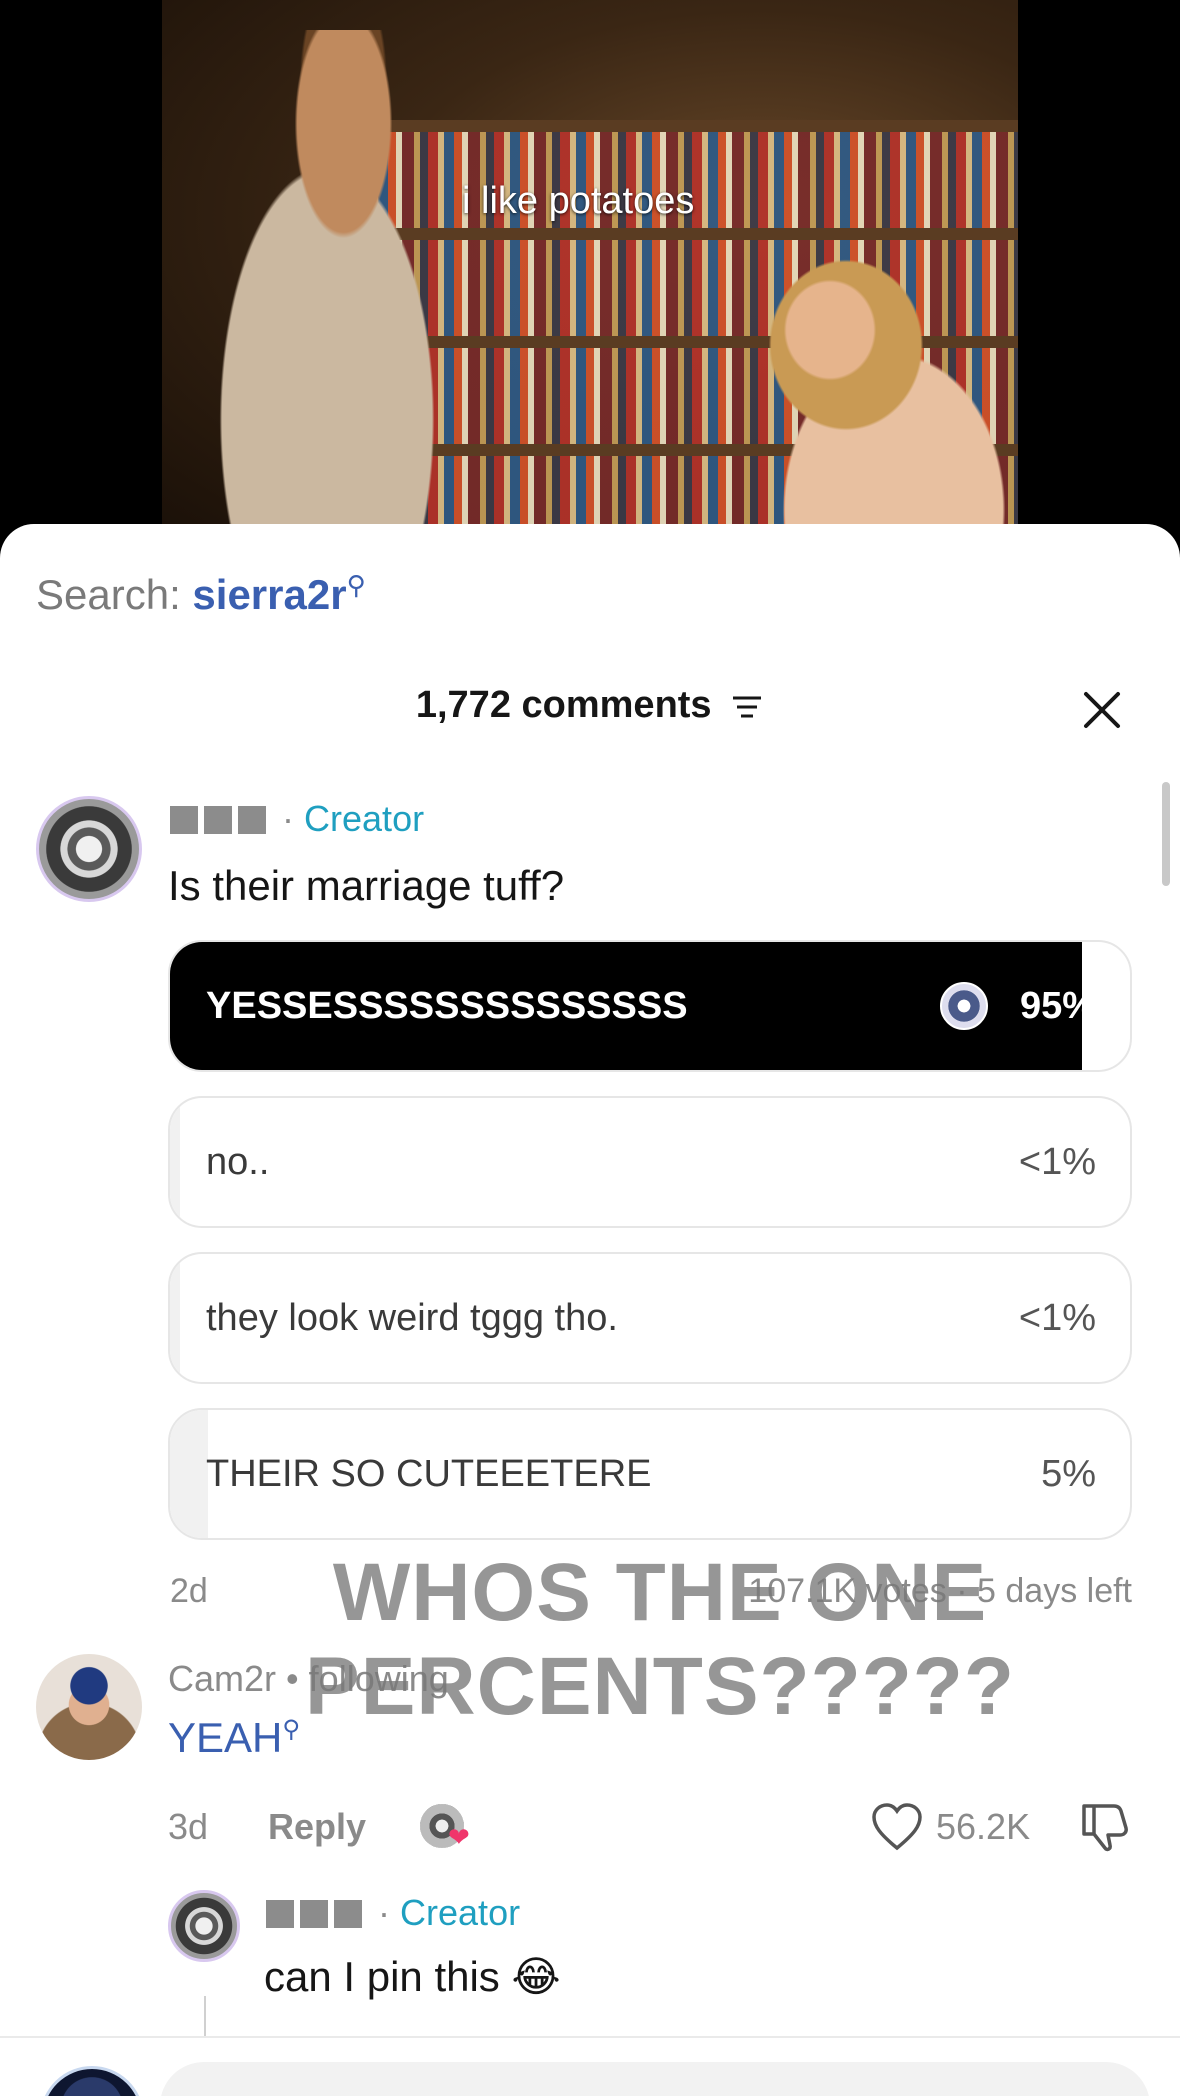 The width and height of the screenshot is (1180, 2096). Describe the element at coordinates (238, 1162) in the screenshot. I see `poll-option-label: no..` at that location.